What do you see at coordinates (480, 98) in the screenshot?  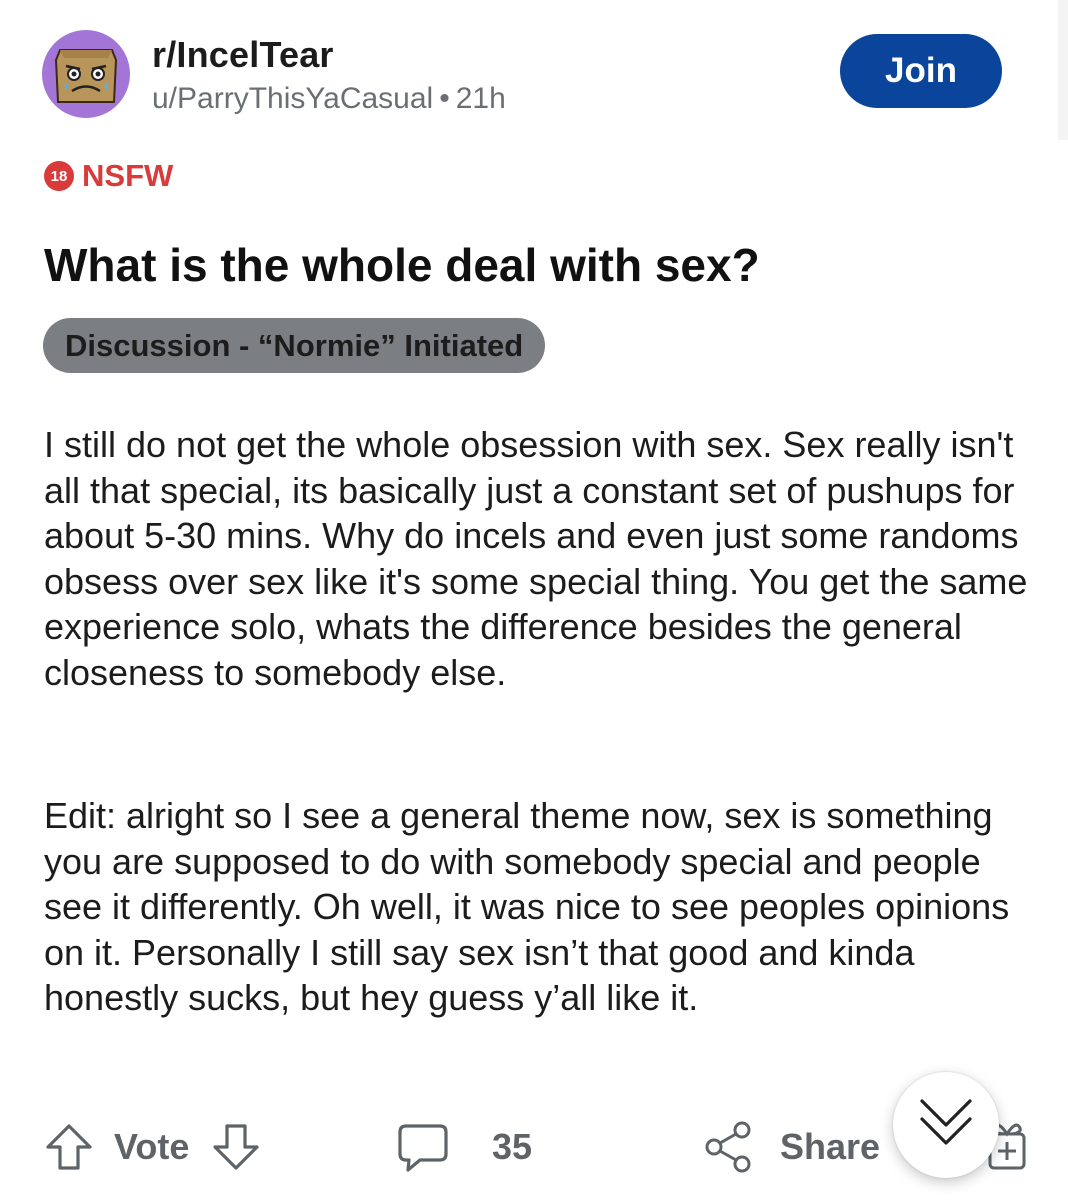 I see `post-age: 21h` at bounding box center [480, 98].